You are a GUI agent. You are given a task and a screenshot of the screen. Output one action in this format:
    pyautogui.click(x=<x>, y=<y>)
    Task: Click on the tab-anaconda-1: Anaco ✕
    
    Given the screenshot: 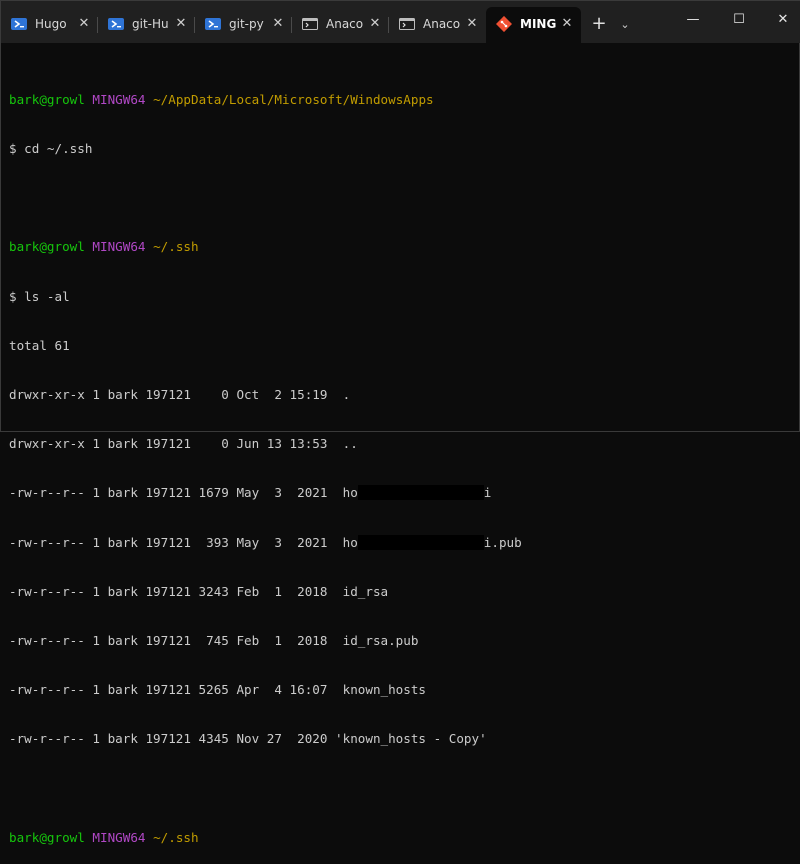 What is the action you would take?
    pyautogui.click(x=340, y=24)
    